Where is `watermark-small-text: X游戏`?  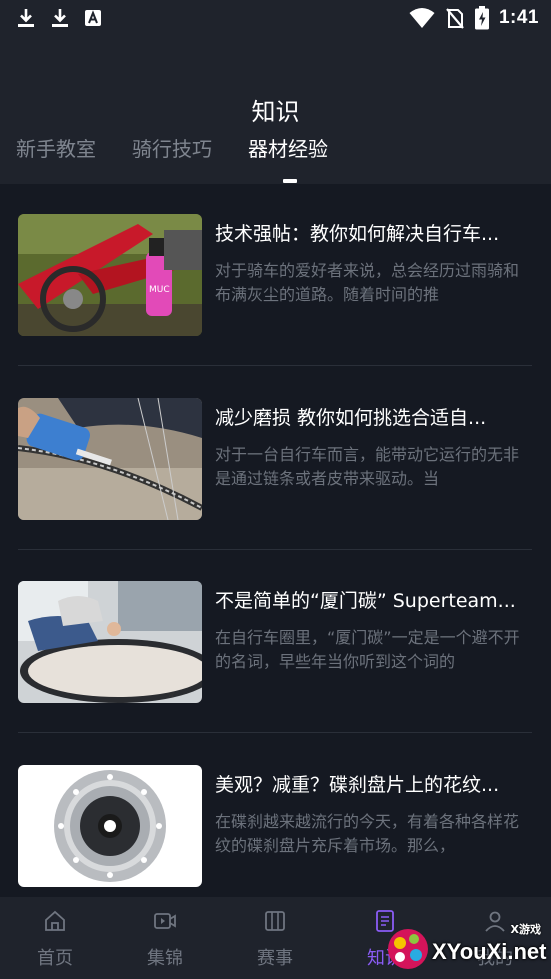 watermark-small-text: X游戏 is located at coordinates (525, 929).